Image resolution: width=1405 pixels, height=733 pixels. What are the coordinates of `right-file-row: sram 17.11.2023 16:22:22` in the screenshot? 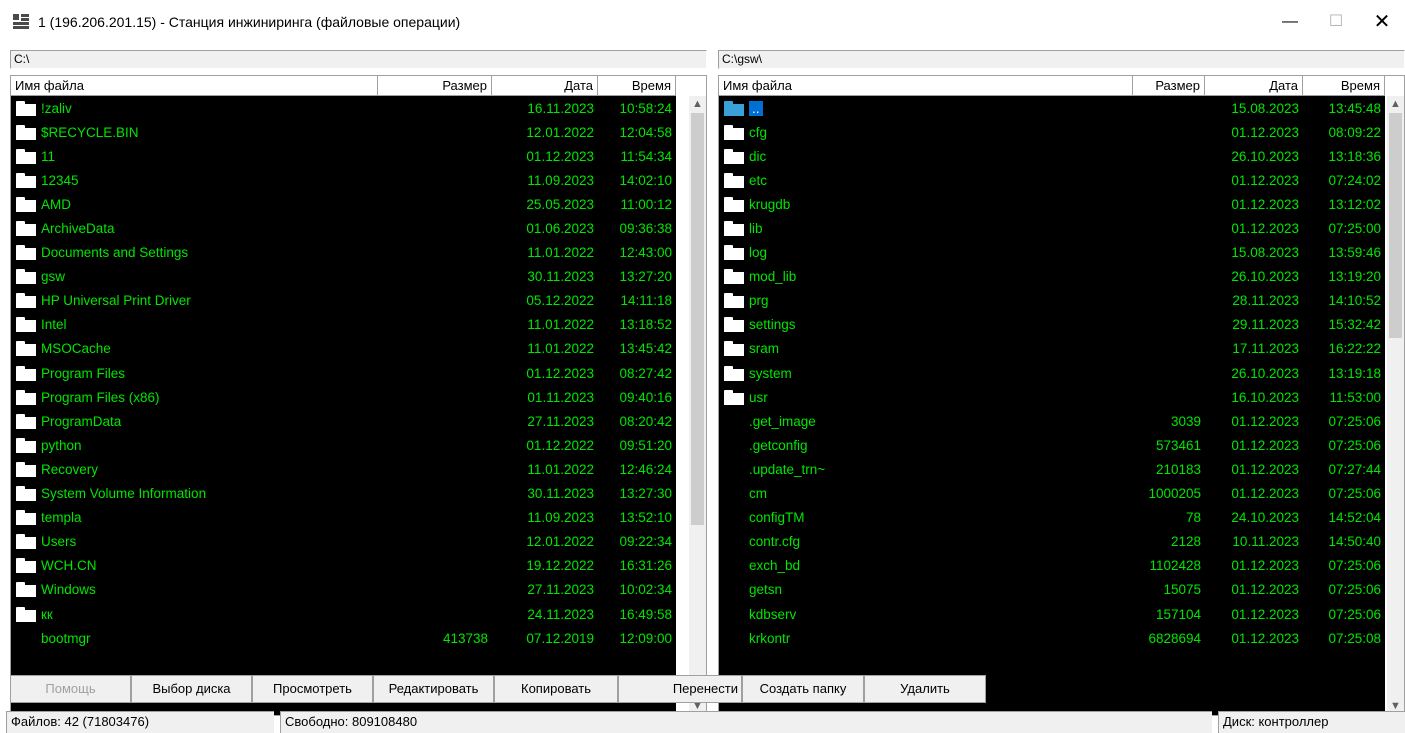 It's located at (1052, 349).